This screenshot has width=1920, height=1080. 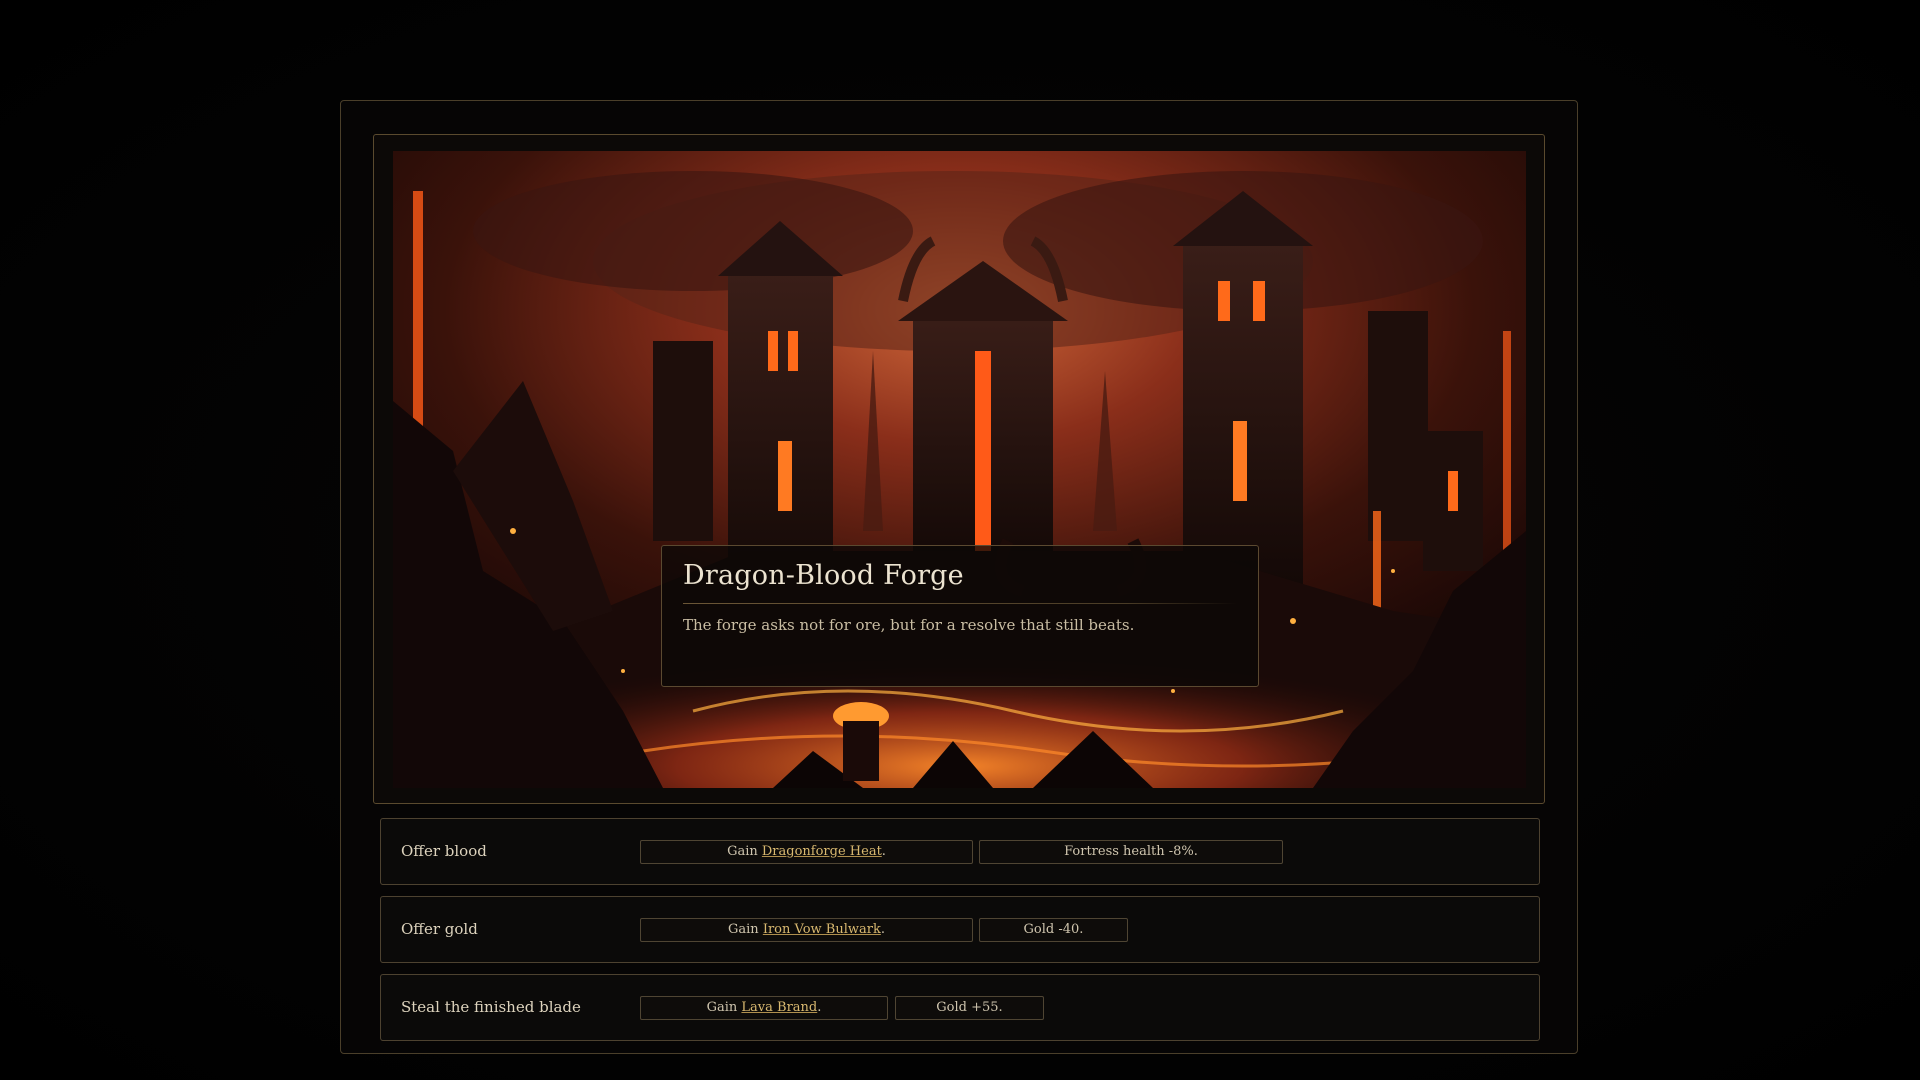 I want to click on relic-link-lava-brand: Lava Brand, so click(x=779, y=1007).